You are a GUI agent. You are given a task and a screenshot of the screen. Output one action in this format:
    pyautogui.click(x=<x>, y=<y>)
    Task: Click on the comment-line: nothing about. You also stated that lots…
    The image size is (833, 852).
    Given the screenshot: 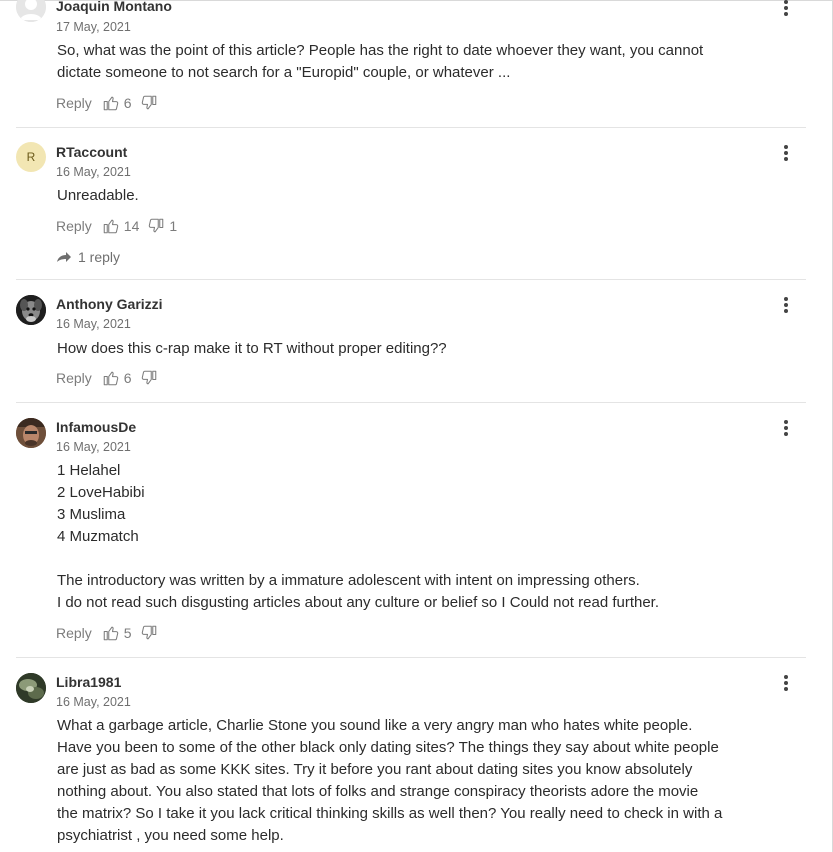 What is the action you would take?
    pyautogui.click(x=378, y=791)
    